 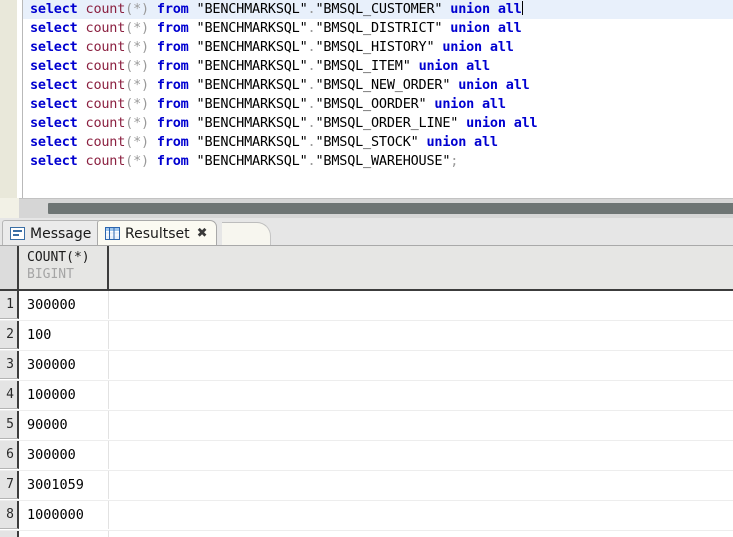 I want to click on table-row: 3 300000, so click(x=366, y=366).